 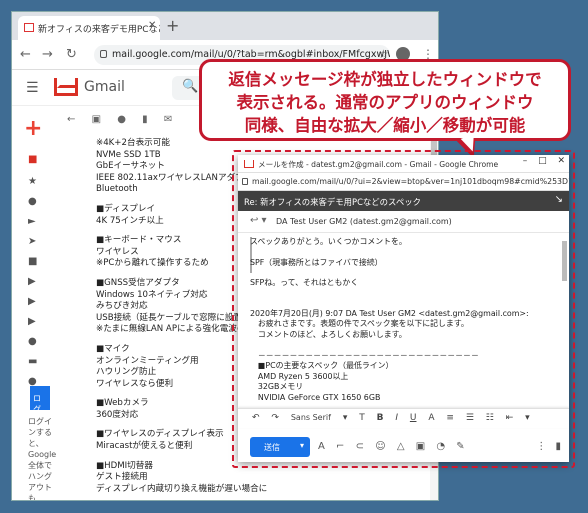 What do you see at coordinates (245, 181) in the screenshot?
I see `lock-icon` at bounding box center [245, 181].